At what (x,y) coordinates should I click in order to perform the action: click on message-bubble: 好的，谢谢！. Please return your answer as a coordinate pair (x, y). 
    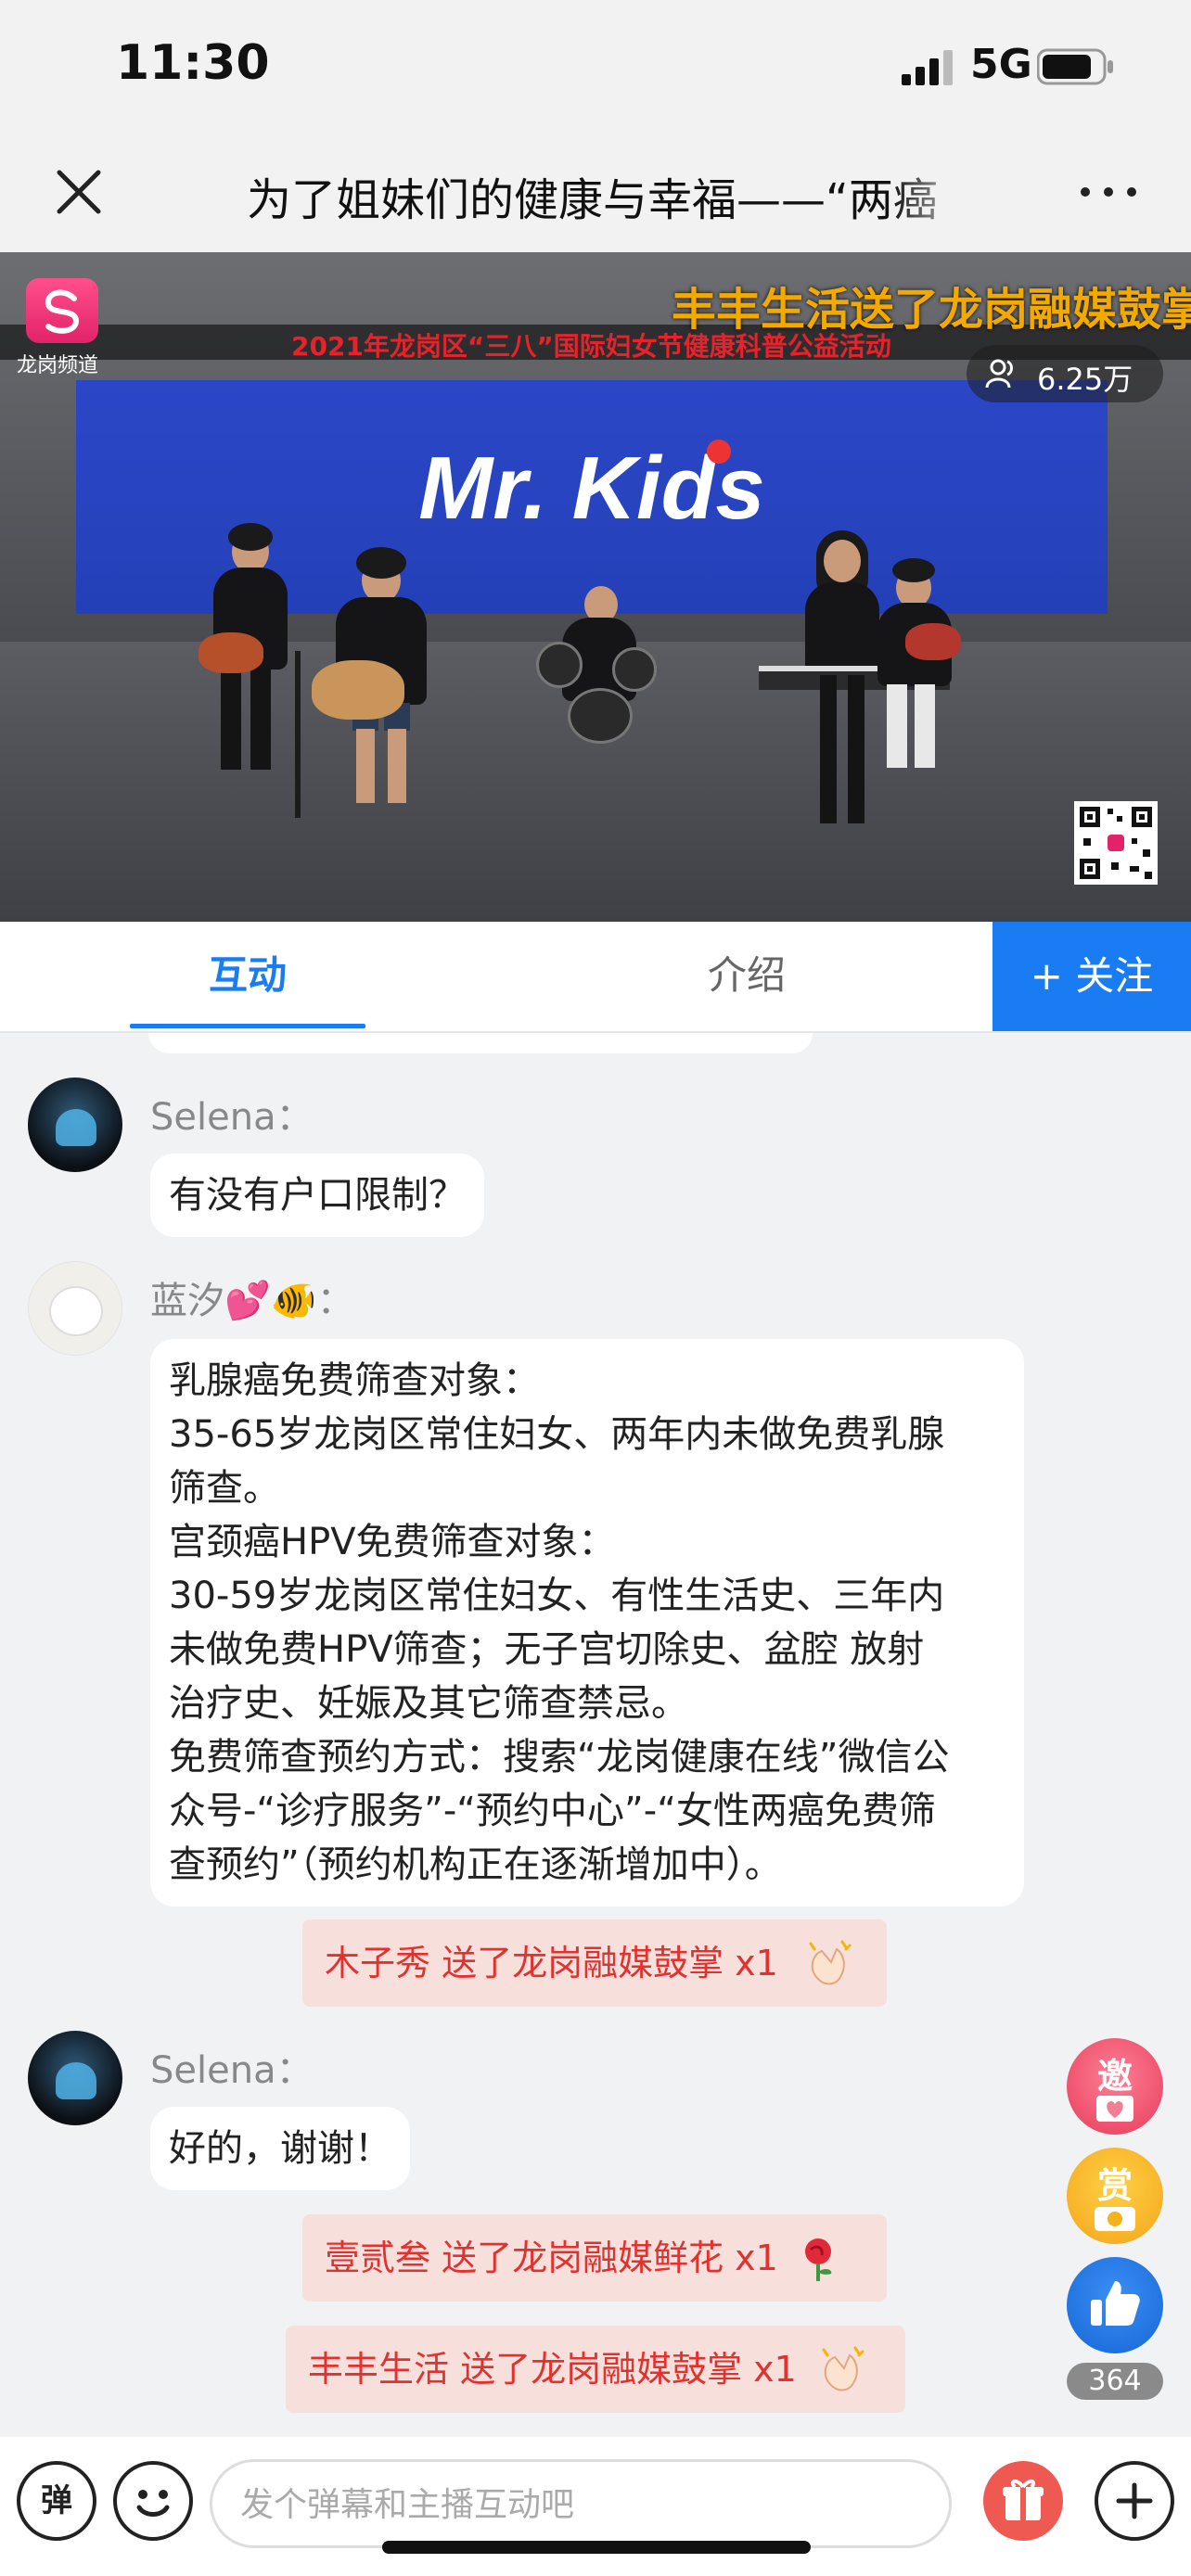
    Looking at the image, I should click on (280, 2149).